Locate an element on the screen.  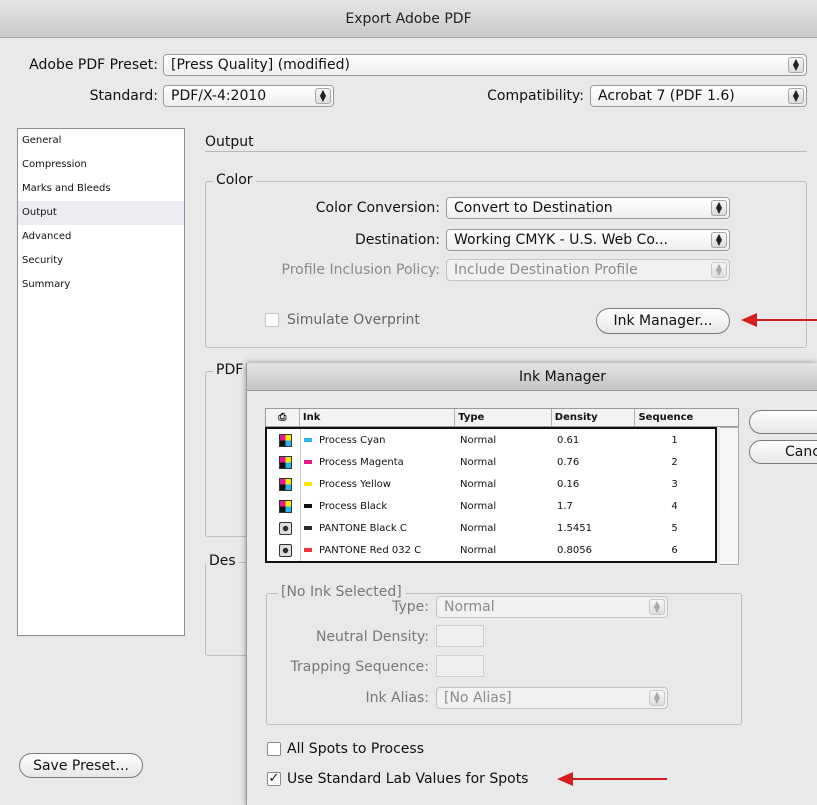
ink-sequence-cell: 6 is located at coordinates (674, 550).